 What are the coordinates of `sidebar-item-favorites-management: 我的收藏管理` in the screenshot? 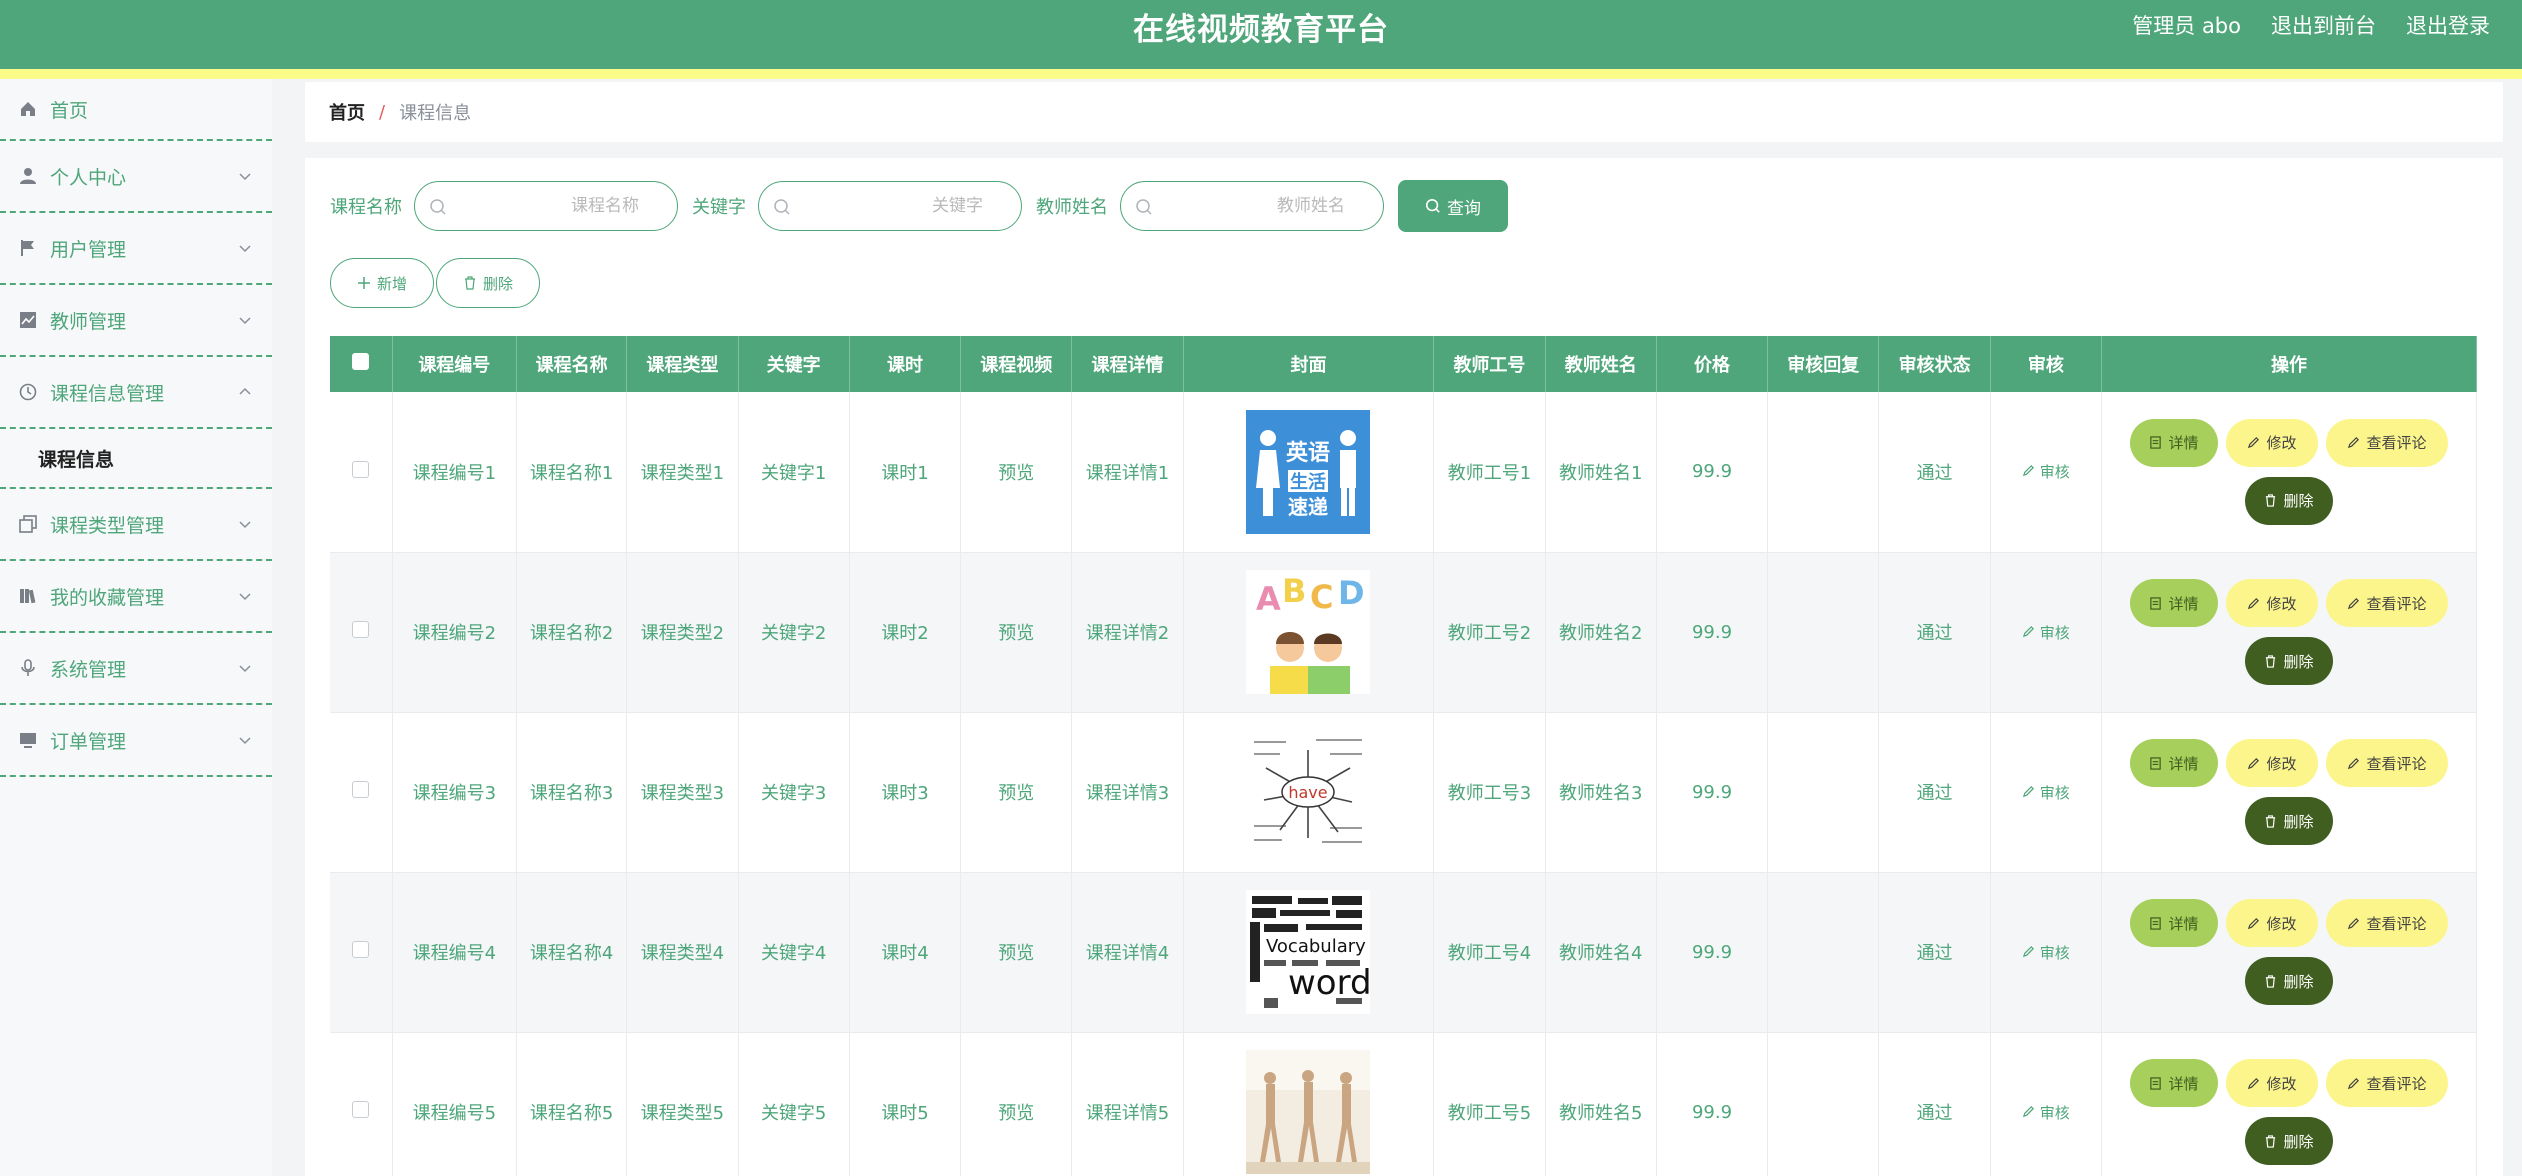 It's located at (136, 597).